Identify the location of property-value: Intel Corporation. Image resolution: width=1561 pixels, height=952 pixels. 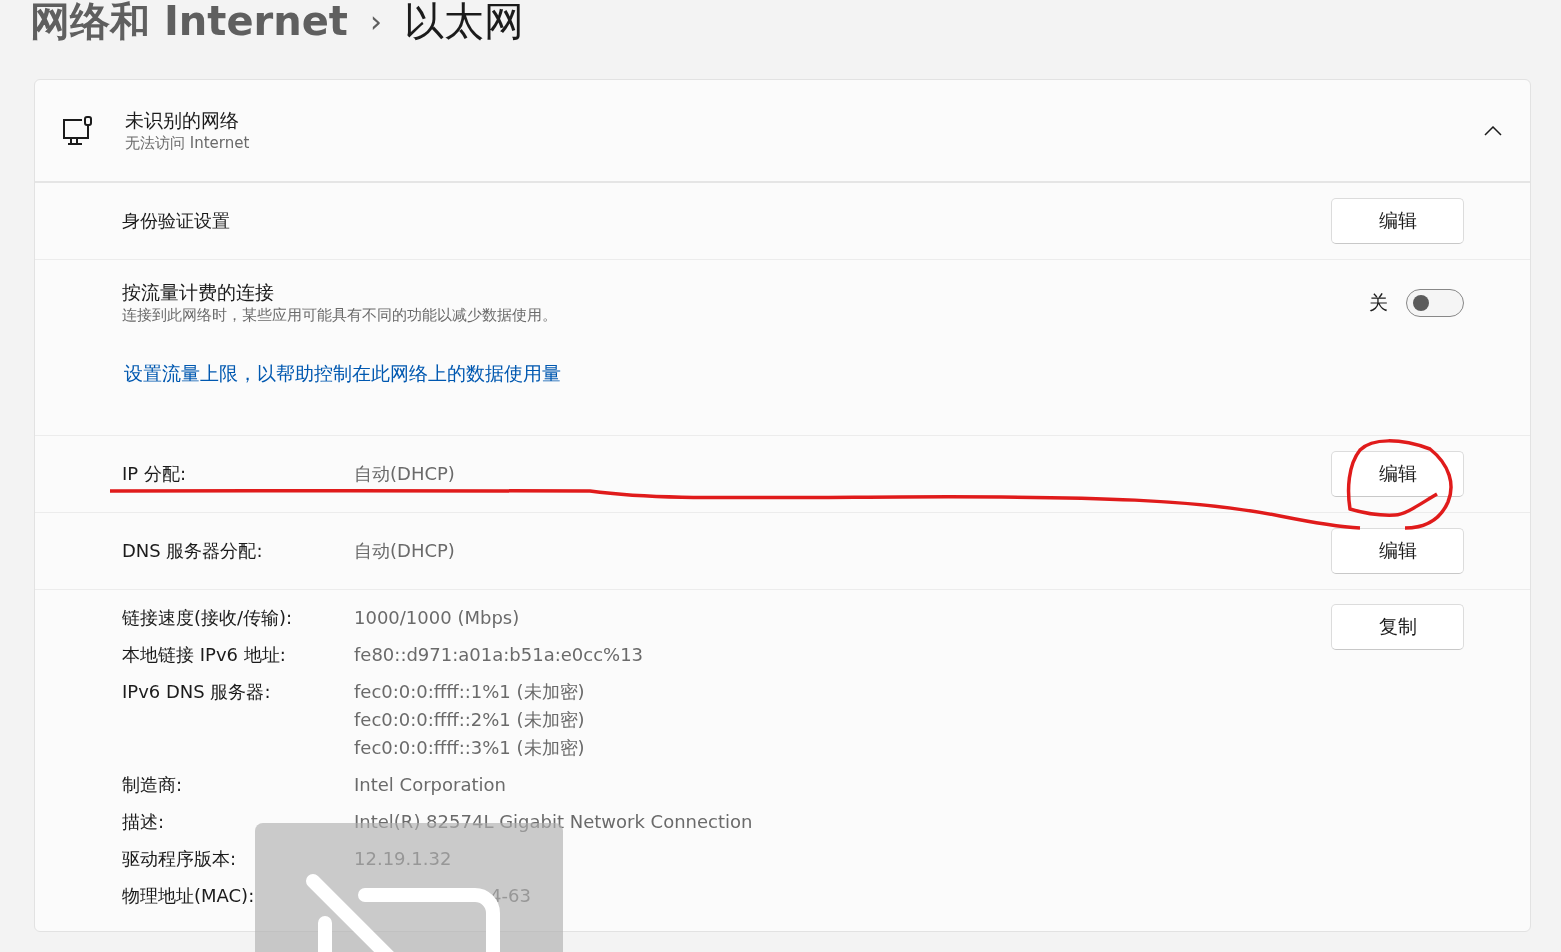
(430, 785).